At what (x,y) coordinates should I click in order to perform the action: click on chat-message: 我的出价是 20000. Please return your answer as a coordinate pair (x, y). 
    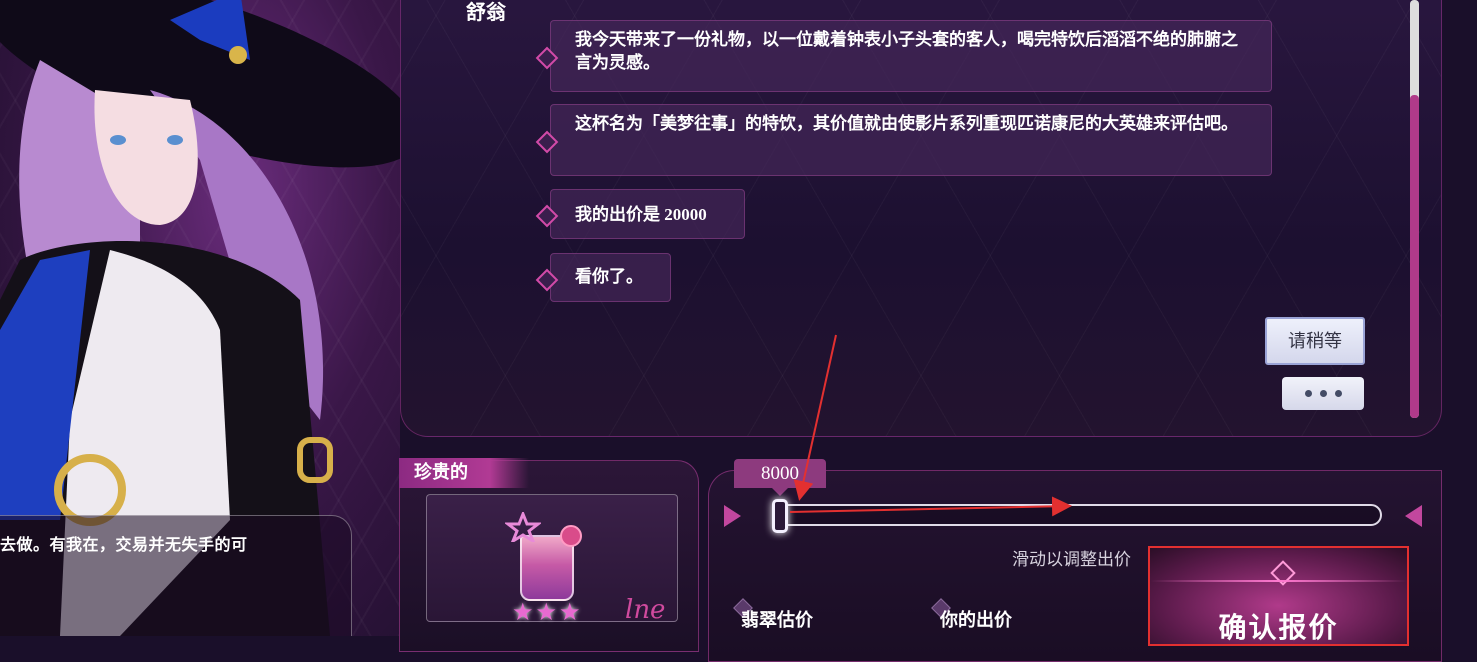
    Looking at the image, I should click on (640, 214).